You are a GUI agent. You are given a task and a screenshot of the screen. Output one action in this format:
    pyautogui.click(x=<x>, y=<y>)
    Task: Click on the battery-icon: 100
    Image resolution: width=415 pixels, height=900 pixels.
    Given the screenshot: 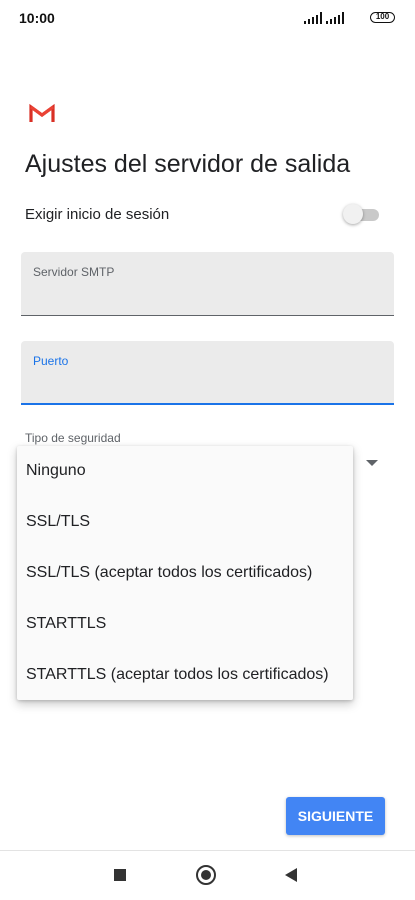 What is the action you would take?
    pyautogui.click(x=382, y=17)
    